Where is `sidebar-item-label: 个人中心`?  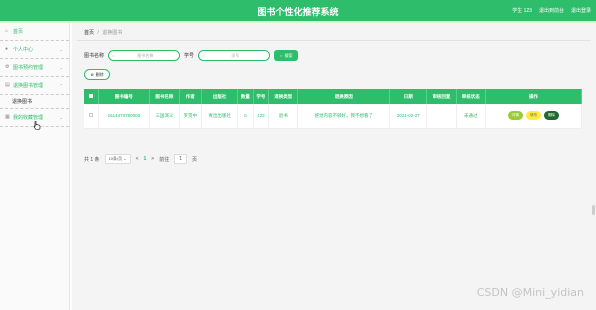 sidebar-item-label: 个人中心 is located at coordinates (23, 50).